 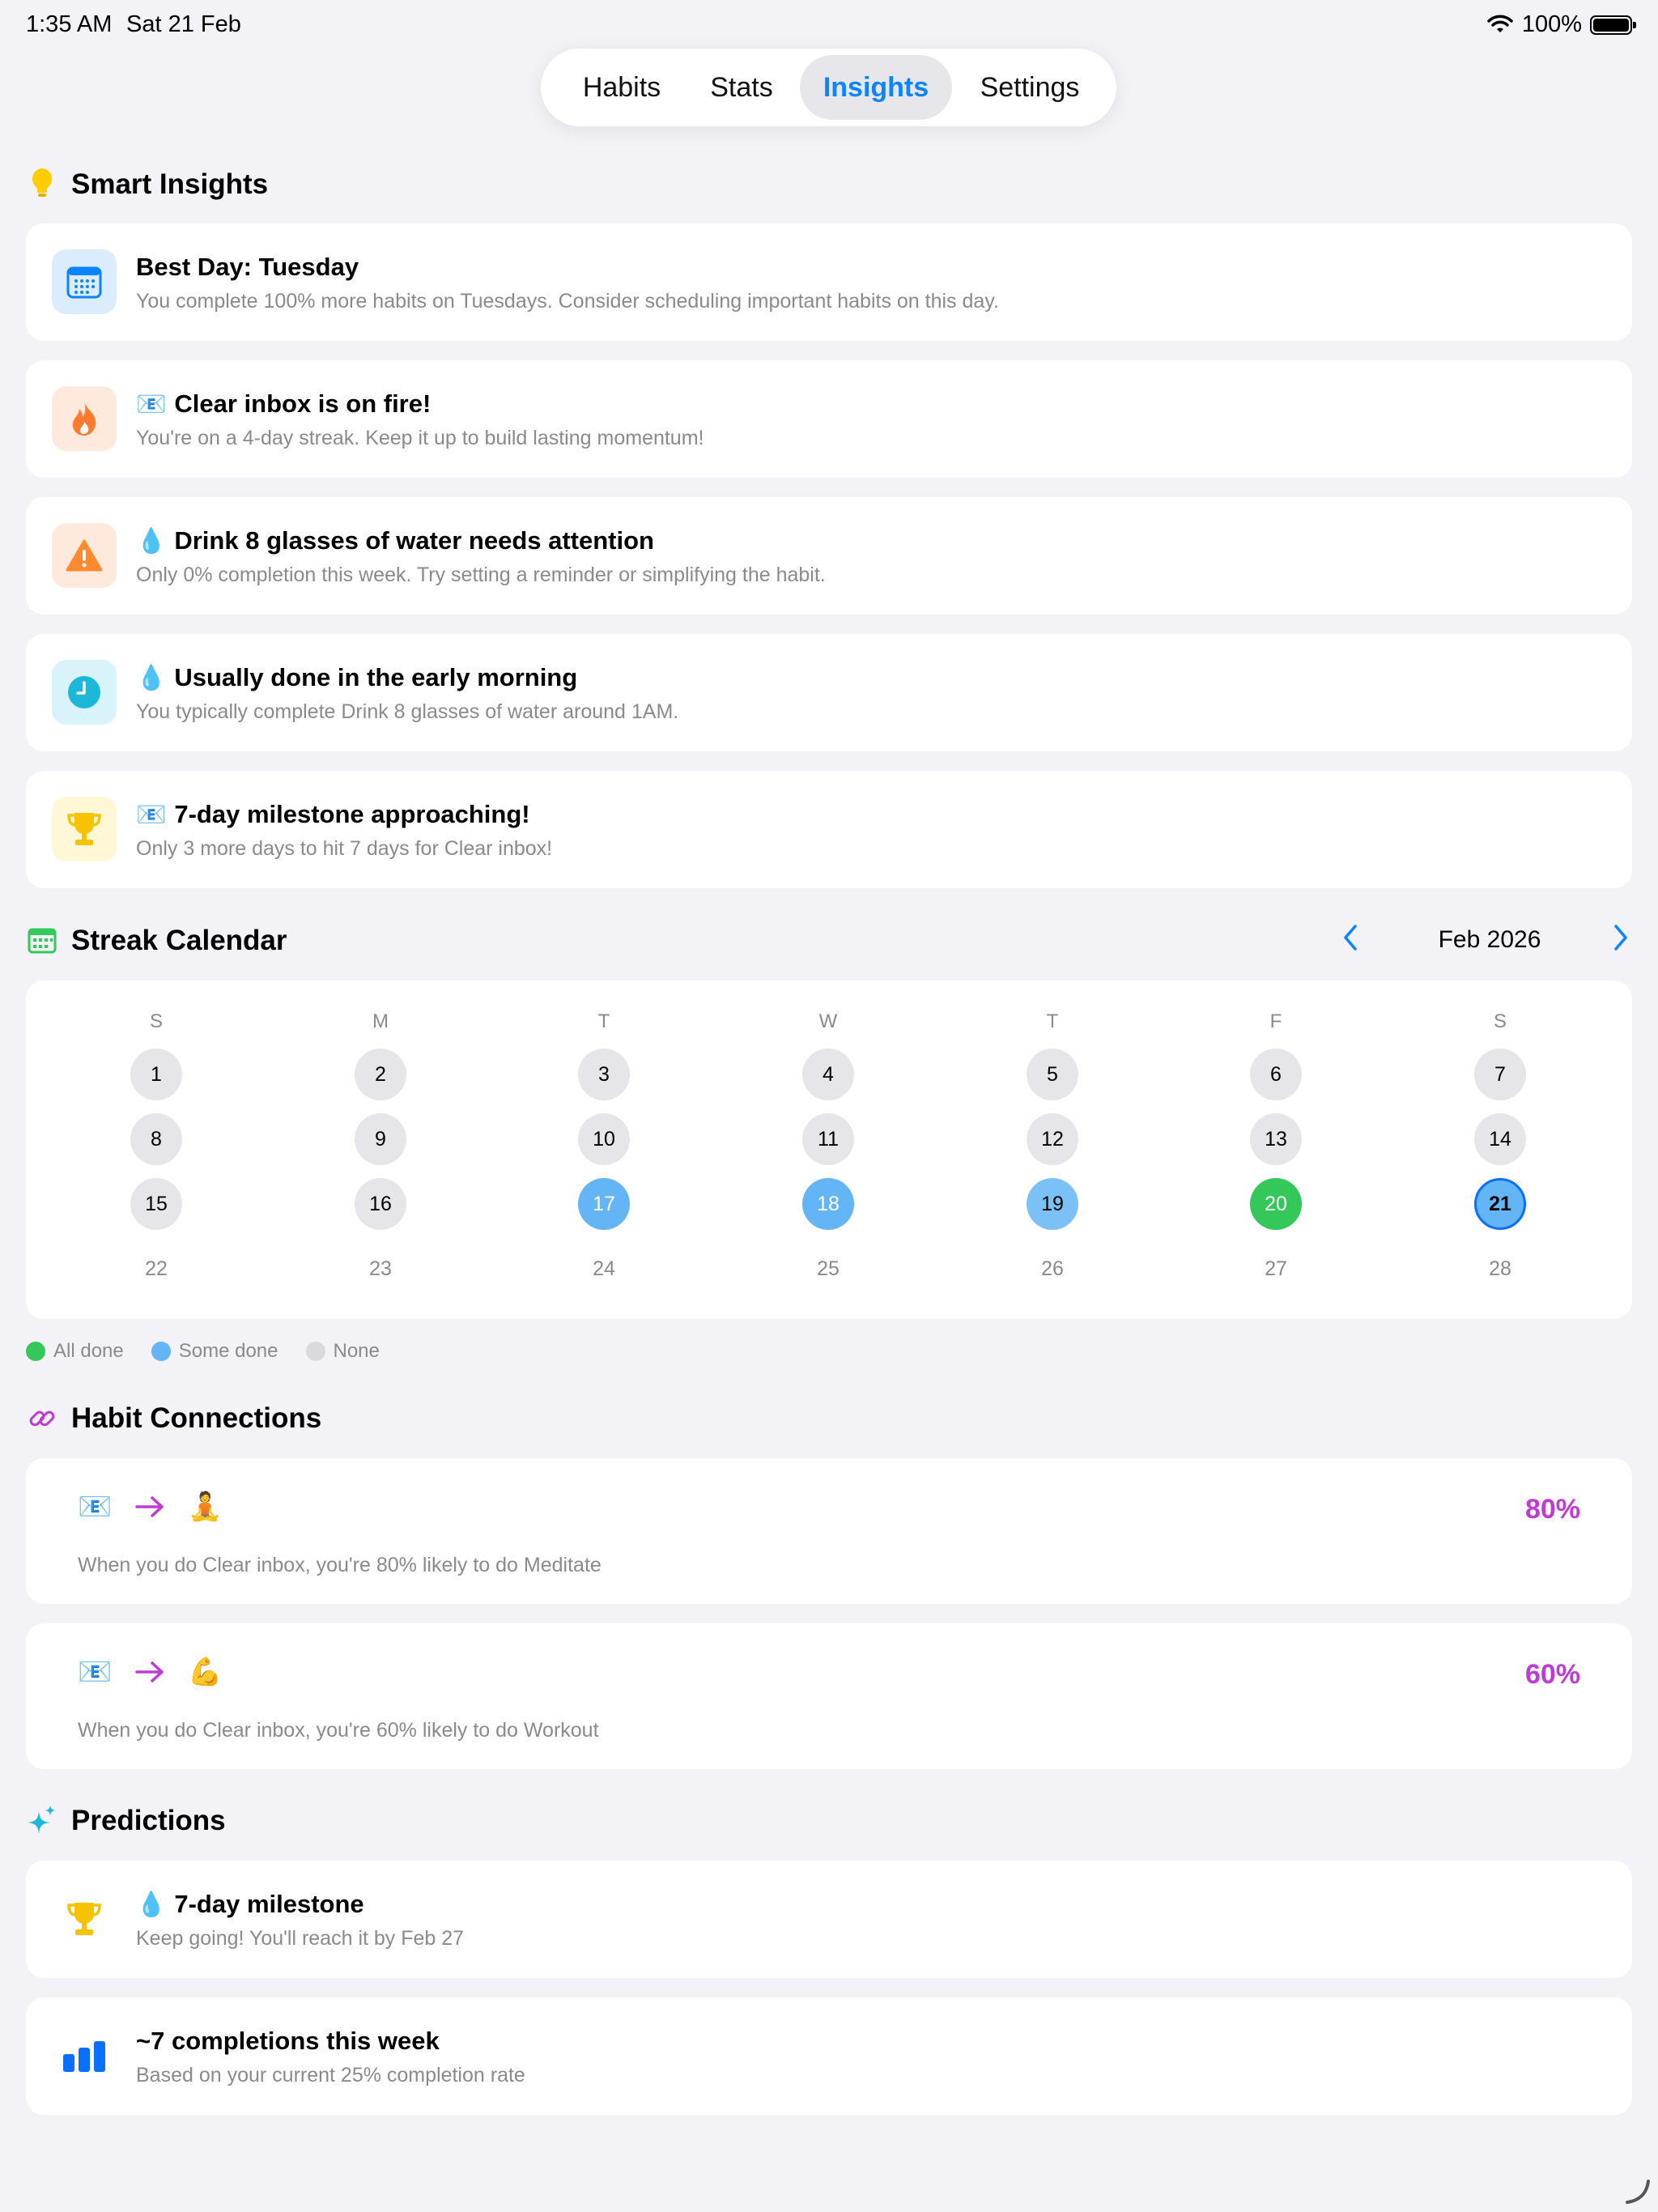 I want to click on calendar-day: 7, so click(x=1500, y=1074).